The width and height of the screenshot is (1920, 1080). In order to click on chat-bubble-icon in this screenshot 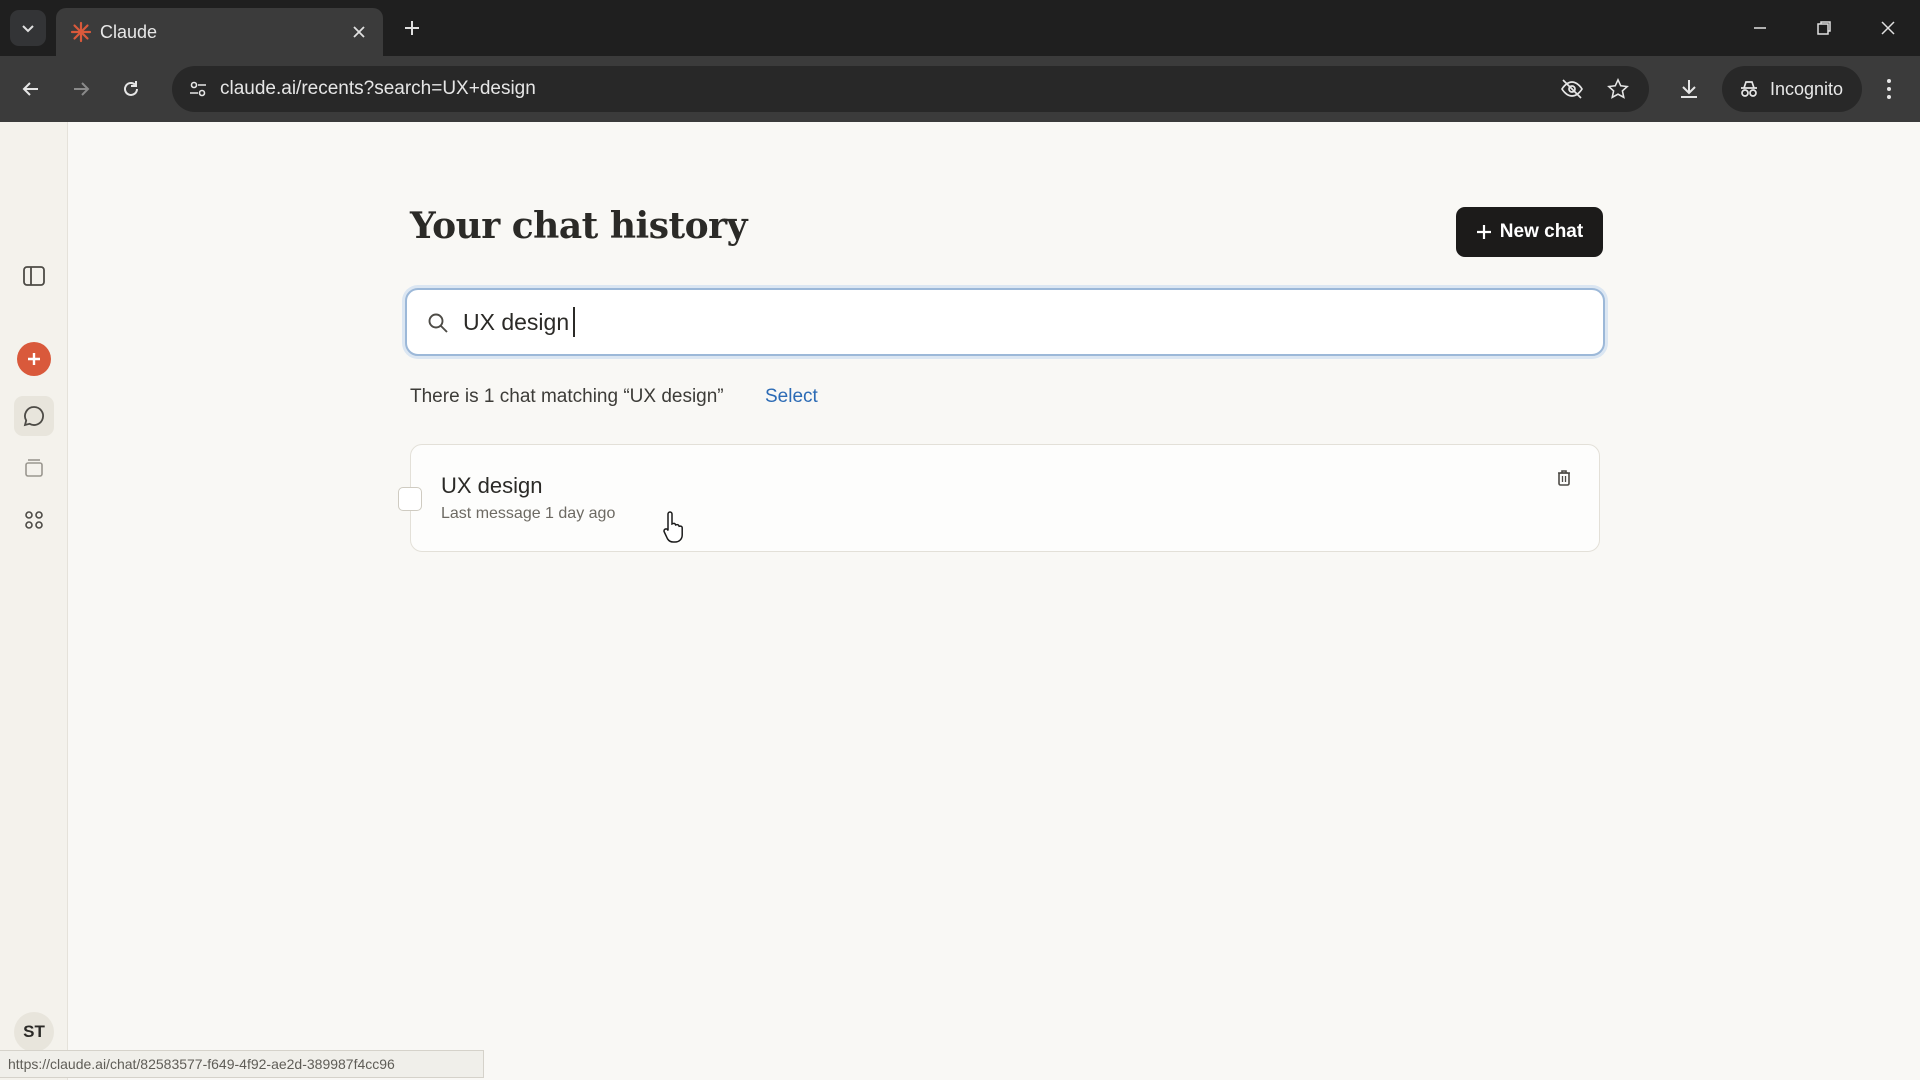, I will do `click(34, 416)`.